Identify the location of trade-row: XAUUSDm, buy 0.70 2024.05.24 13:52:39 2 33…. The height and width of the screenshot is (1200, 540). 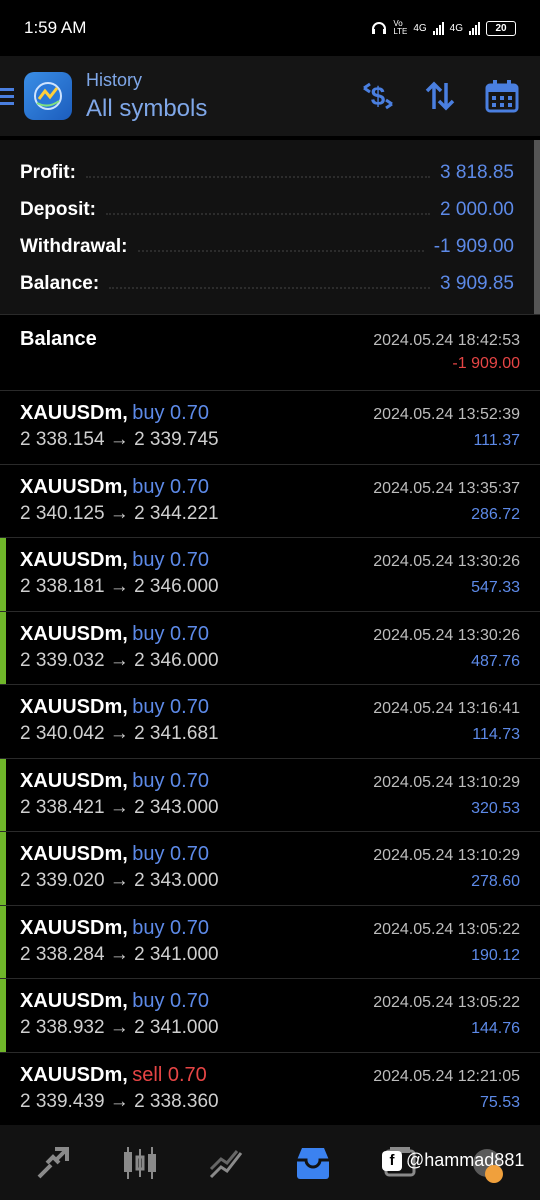
(270, 427).